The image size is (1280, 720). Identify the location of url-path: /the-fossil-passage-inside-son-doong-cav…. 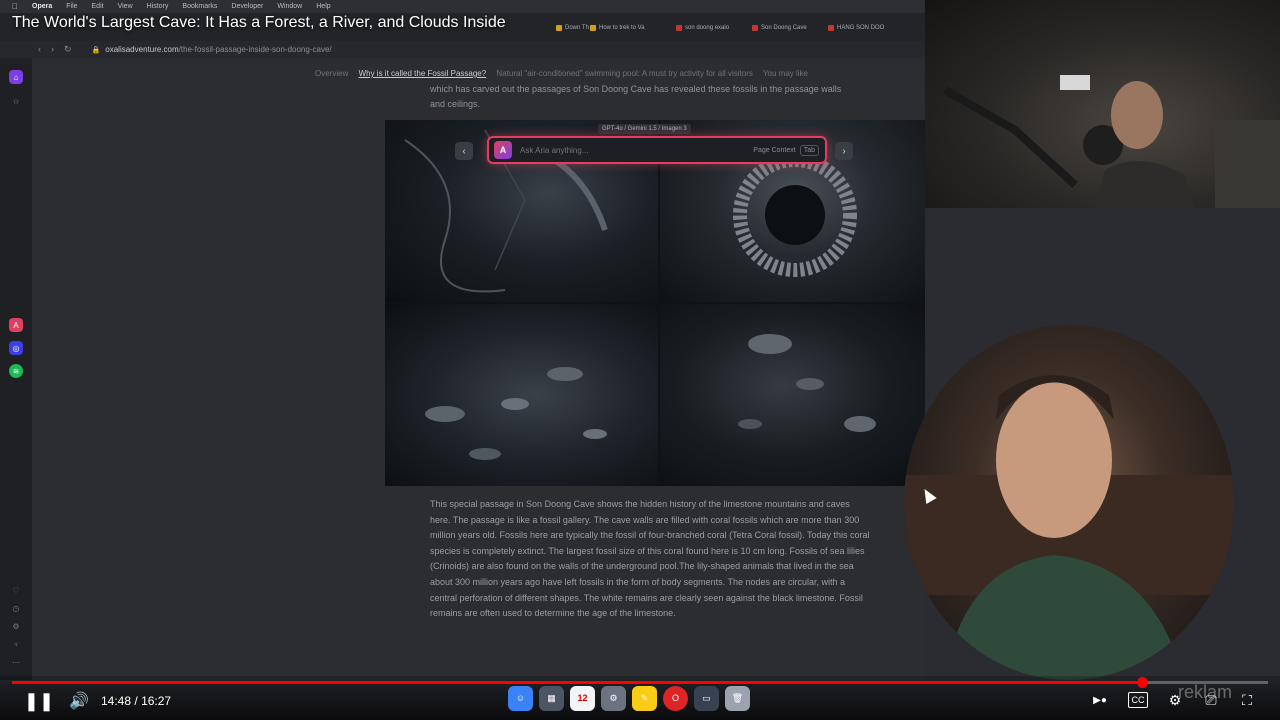
(255, 49).